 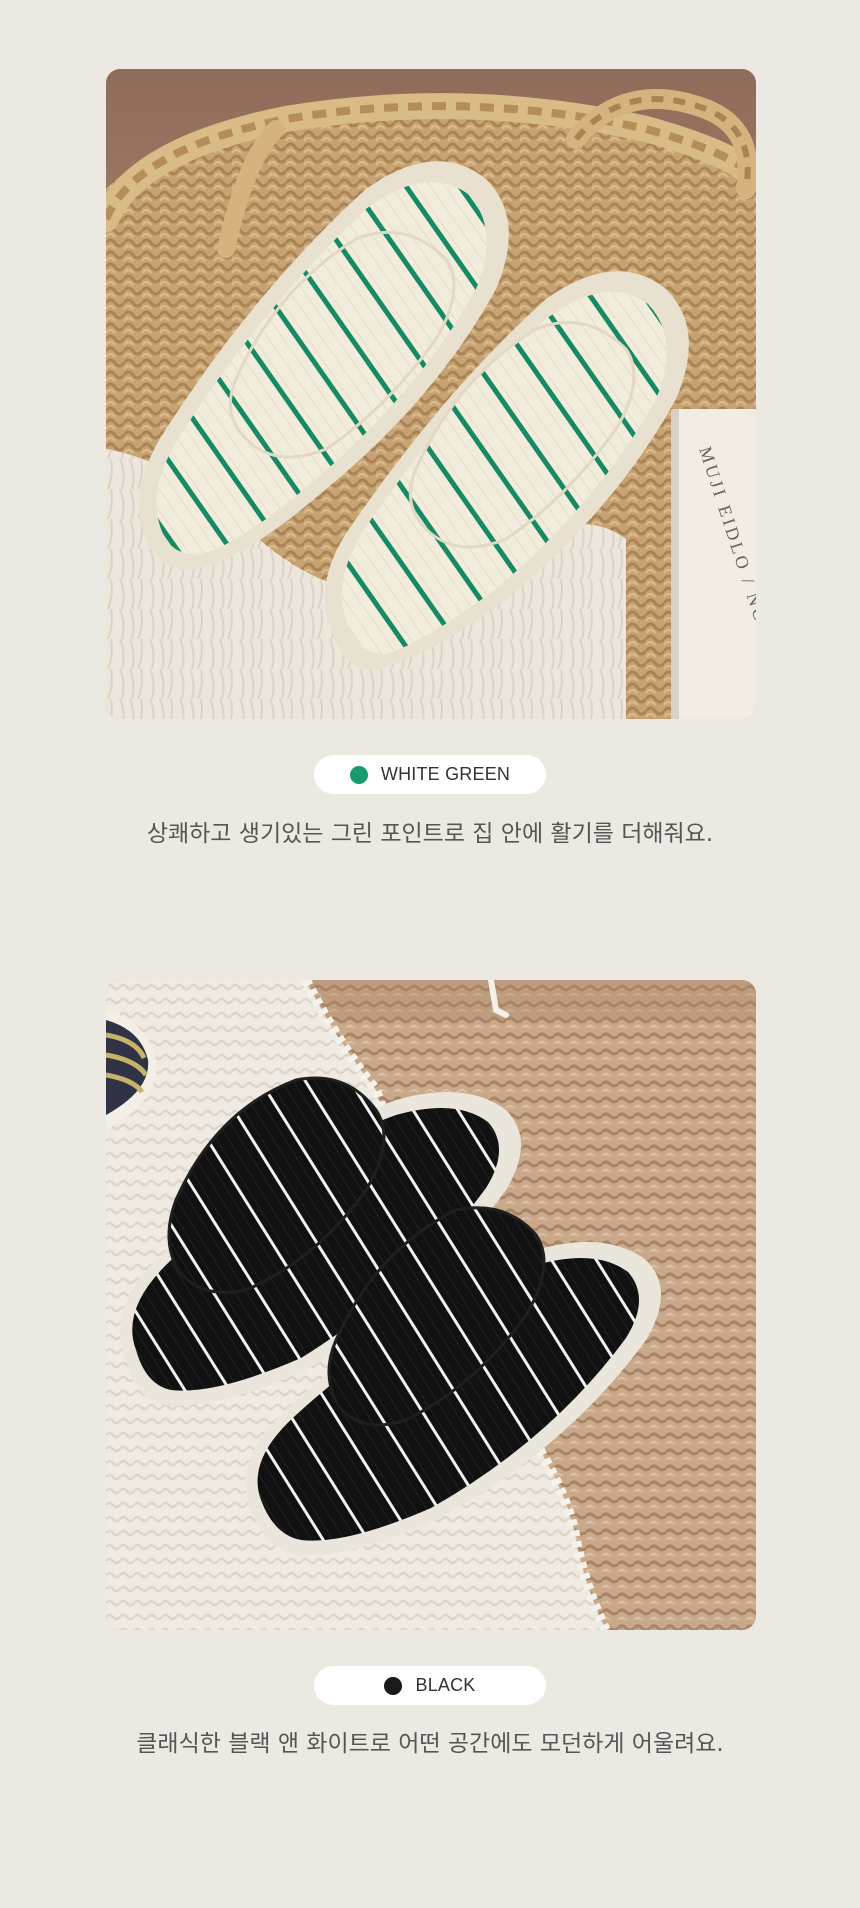 I want to click on product-description: 클래식한 블랙 앤 화이트로 어떤 공간에도 모던하게 어울려요., so click(x=430, y=1744).